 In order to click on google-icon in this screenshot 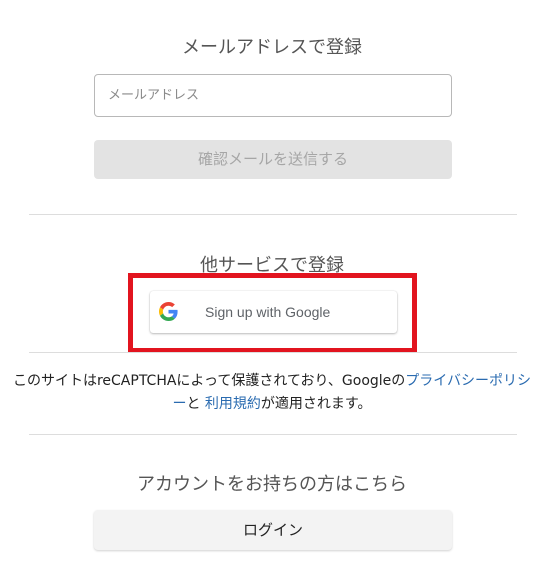, I will do `click(168, 311)`.